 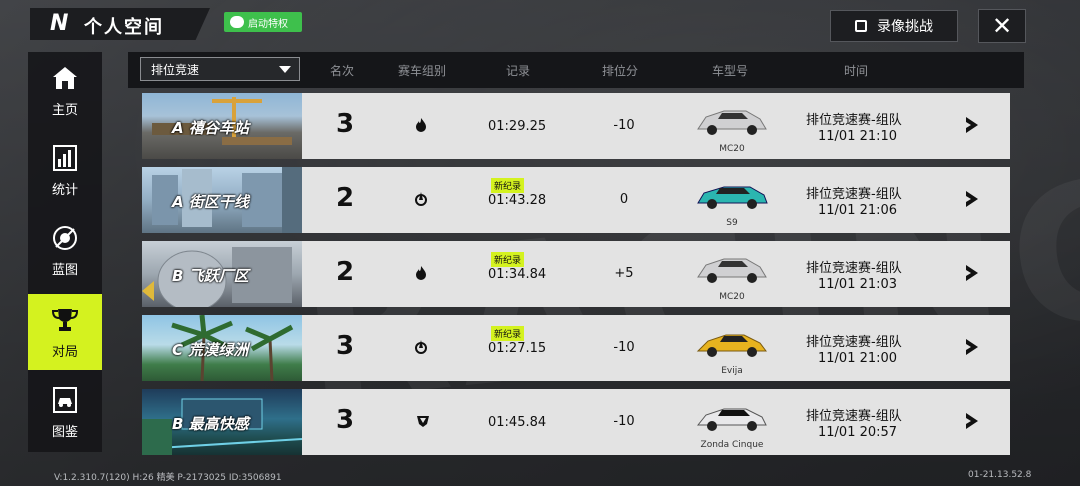 What do you see at coordinates (624, 273) in the screenshot?
I see `rank-score: +5` at bounding box center [624, 273].